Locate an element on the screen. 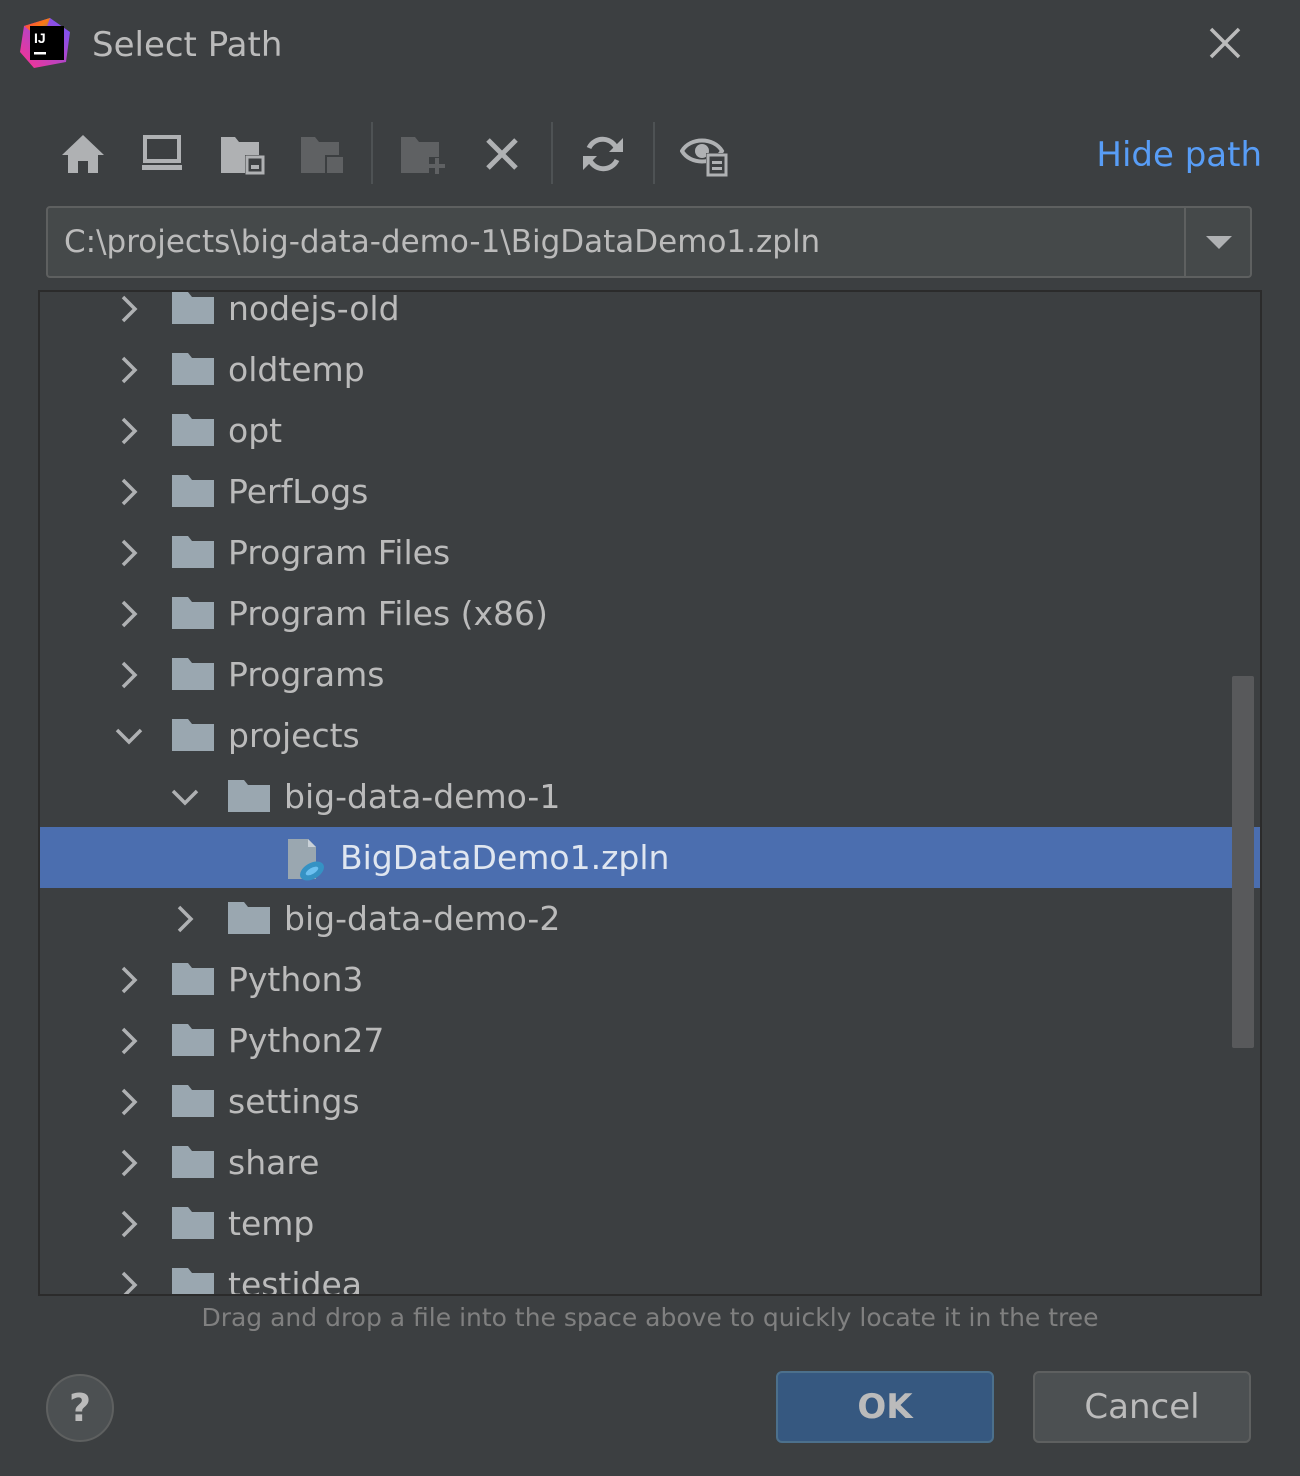 This screenshot has height=1476, width=1300. tree-row-folder: Program Files (x86) is located at coordinates (650, 613).